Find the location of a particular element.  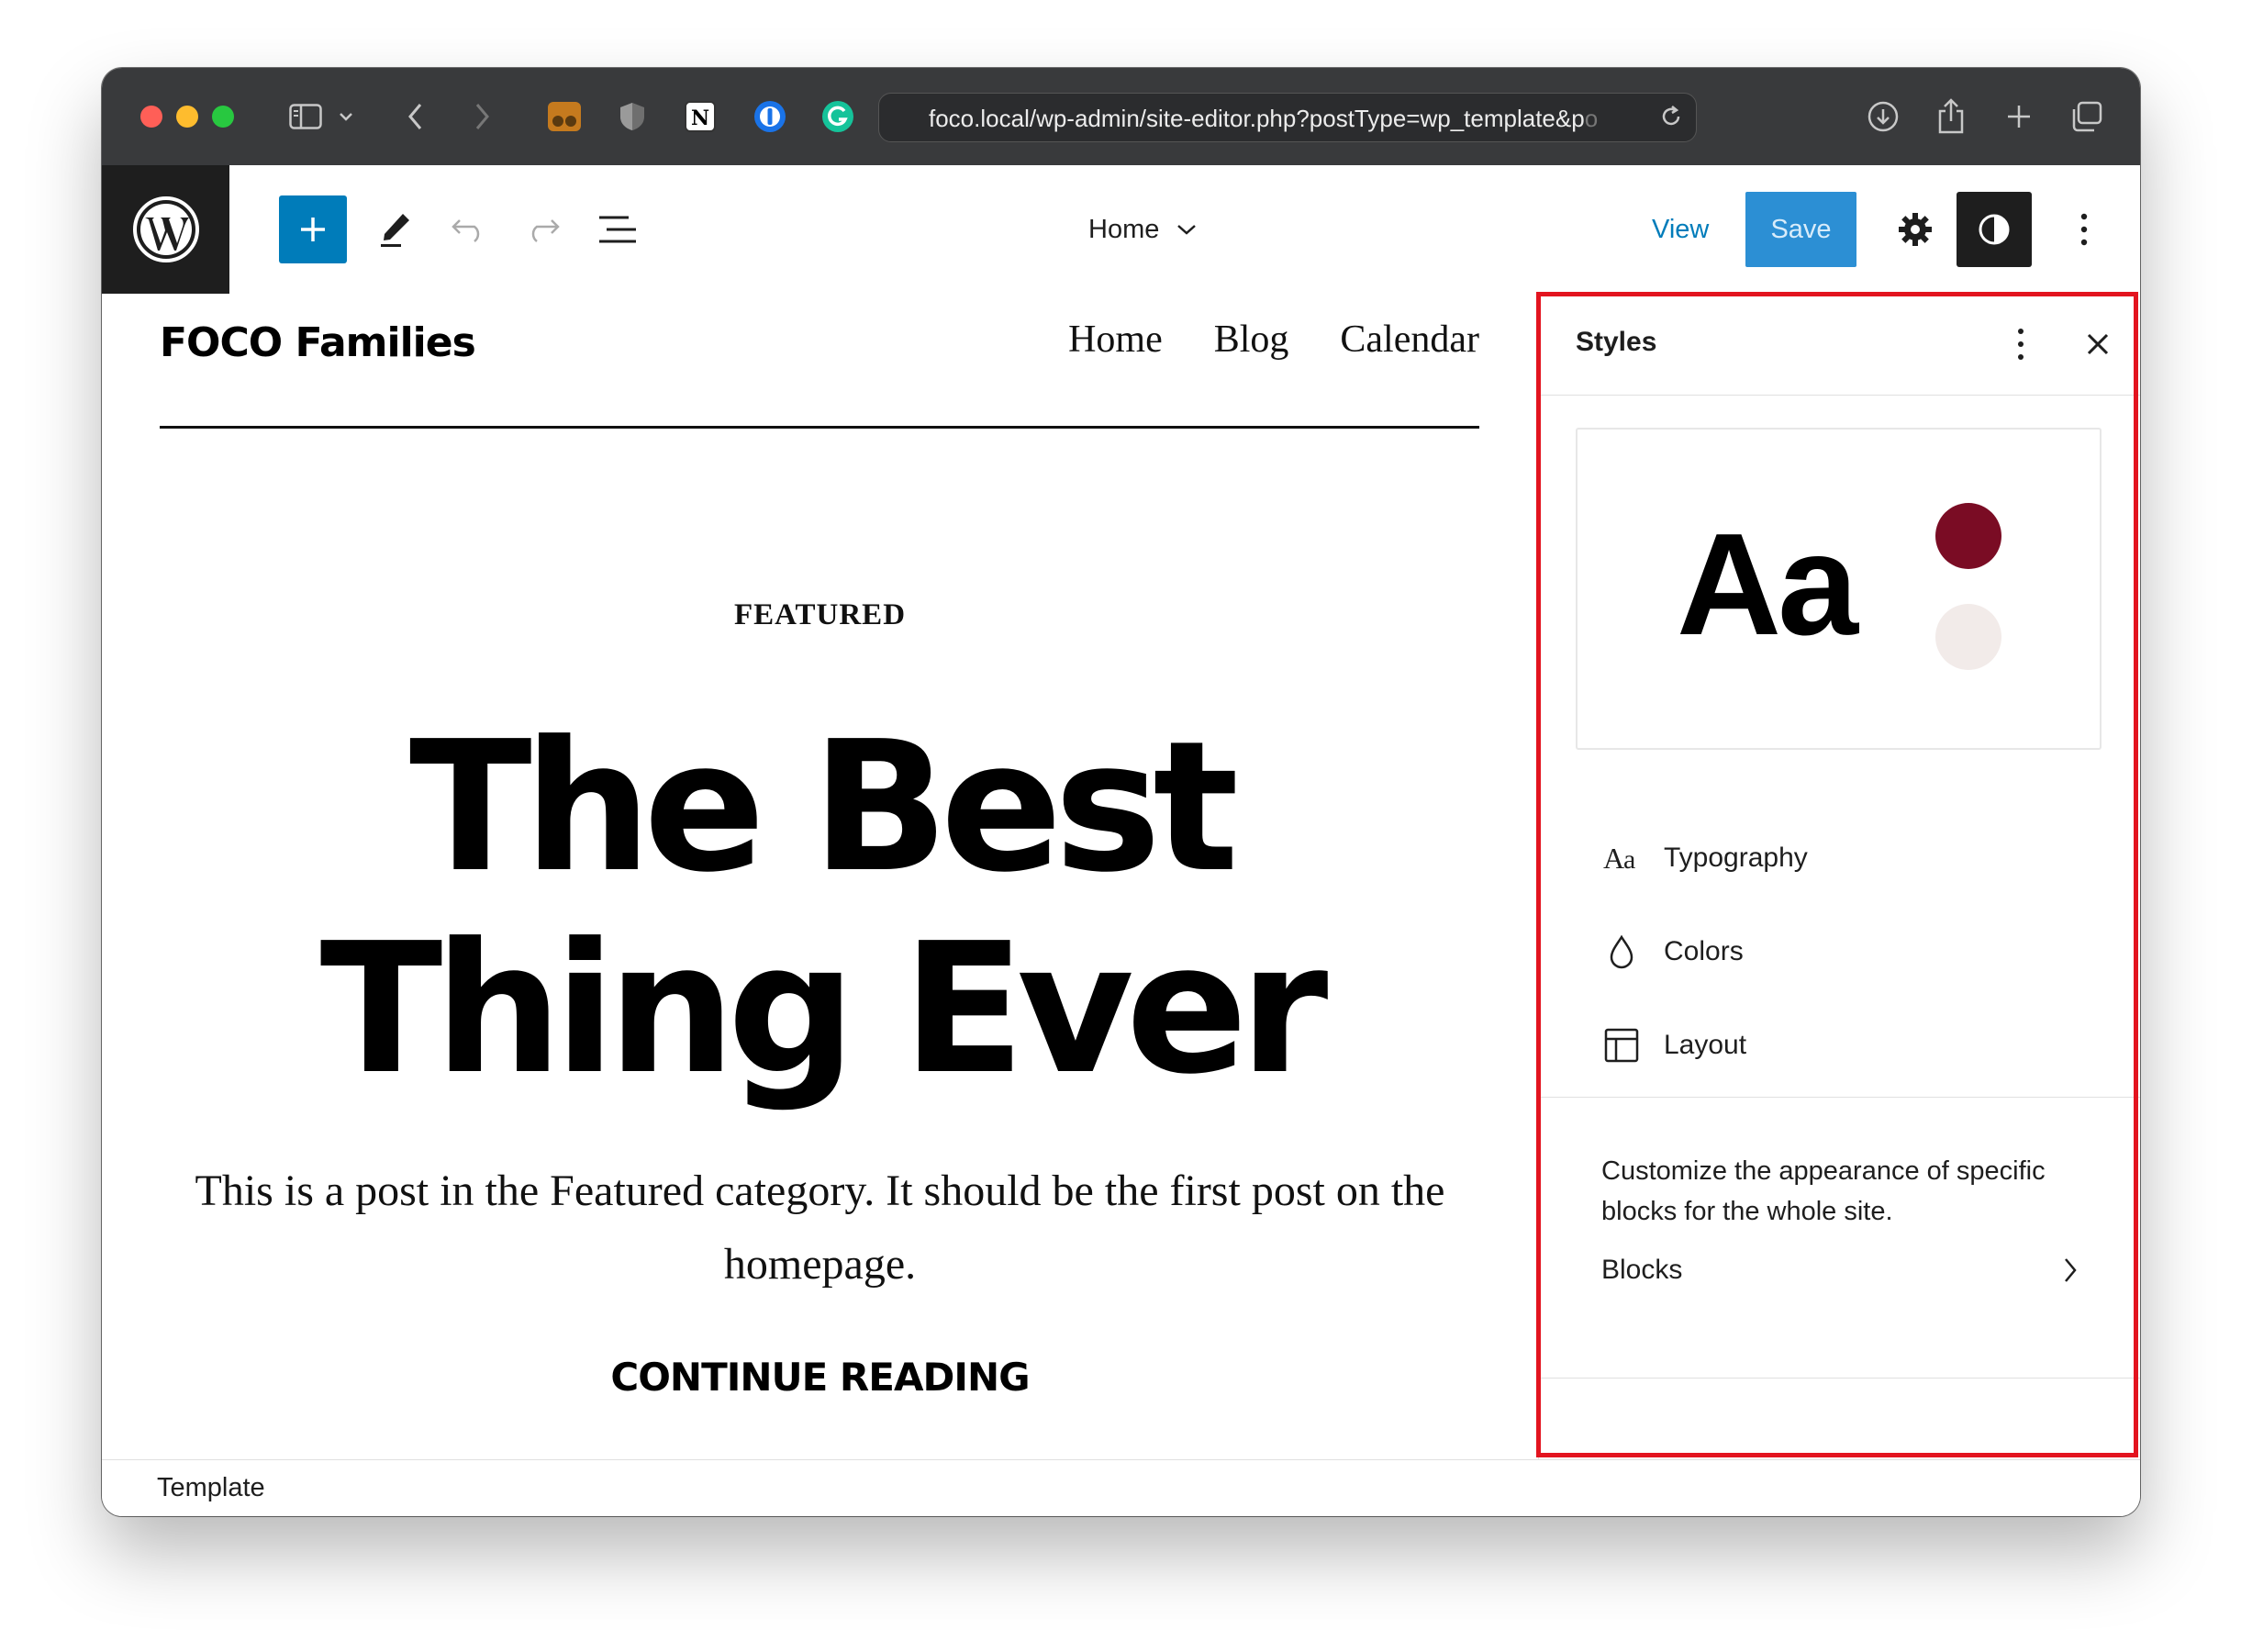

list-view-icon is located at coordinates (617, 230).